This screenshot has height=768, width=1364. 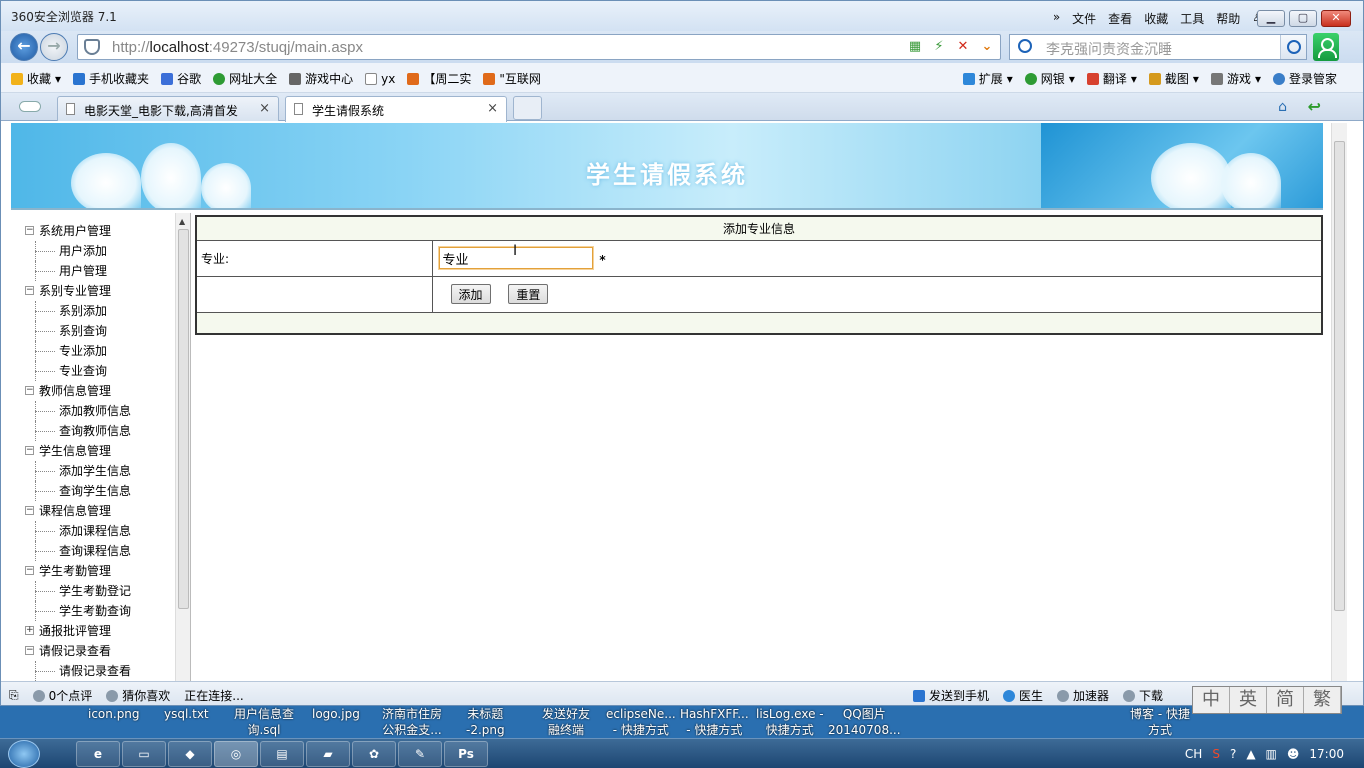 What do you see at coordinates (78, 671) in the screenshot?
I see `tree-item-link: 请假记录查看` at bounding box center [78, 671].